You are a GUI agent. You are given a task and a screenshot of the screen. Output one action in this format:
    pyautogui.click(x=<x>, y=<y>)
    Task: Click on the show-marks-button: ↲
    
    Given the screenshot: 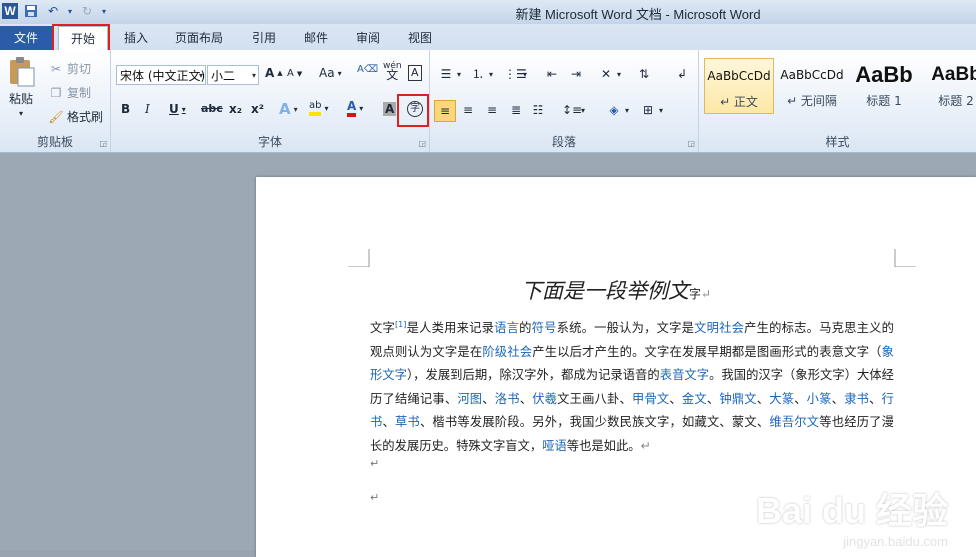 What is the action you would take?
    pyautogui.click(x=682, y=74)
    